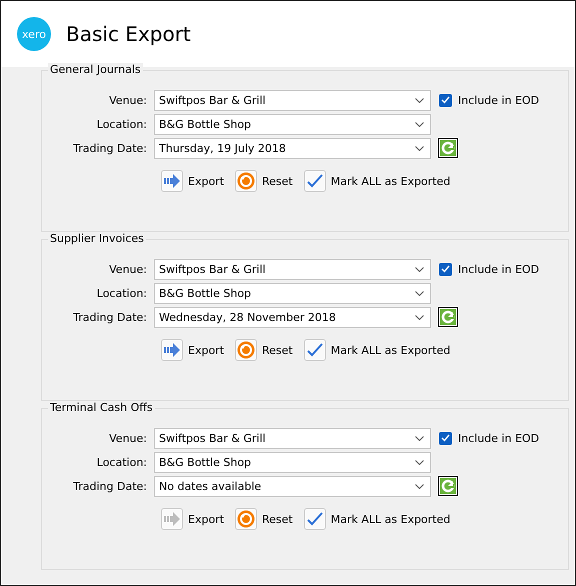 This screenshot has width=576, height=586. Describe the element at coordinates (292, 317) in the screenshot. I see `date-dropdown: Wednesday, 28 November 2018` at that location.